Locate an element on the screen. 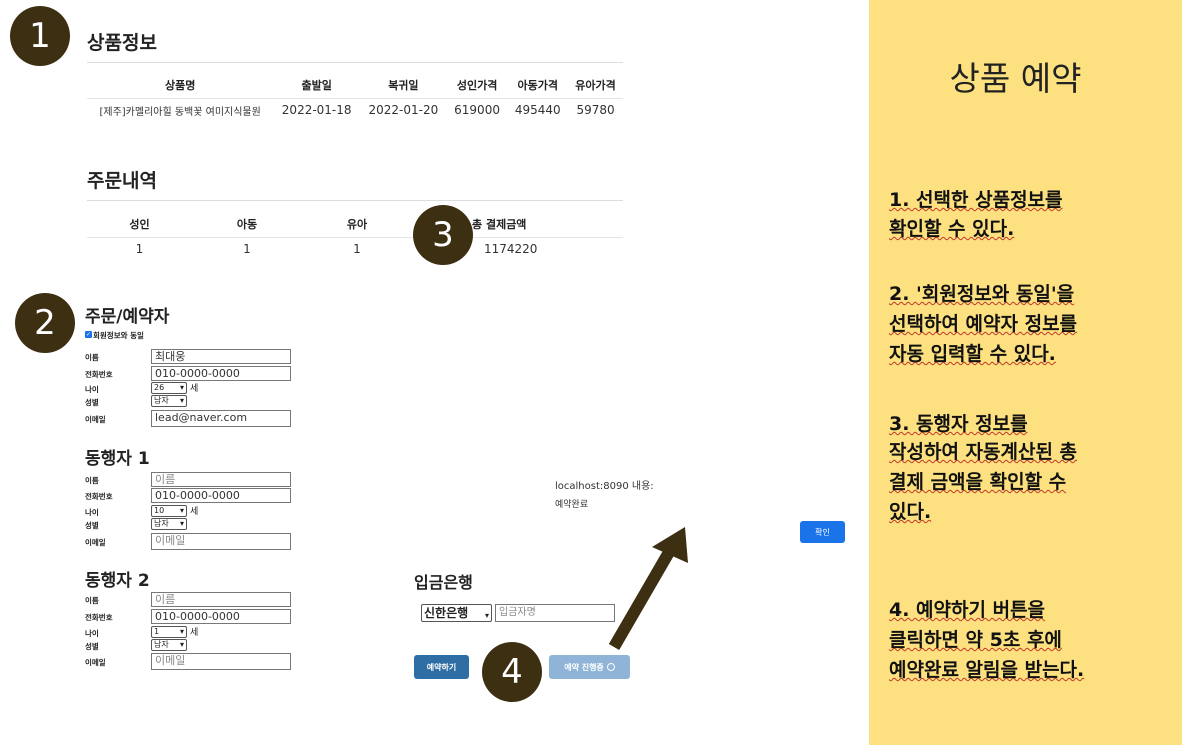 The width and height of the screenshot is (1182, 745). processing-button: 예약 진행중 is located at coordinates (589, 667).